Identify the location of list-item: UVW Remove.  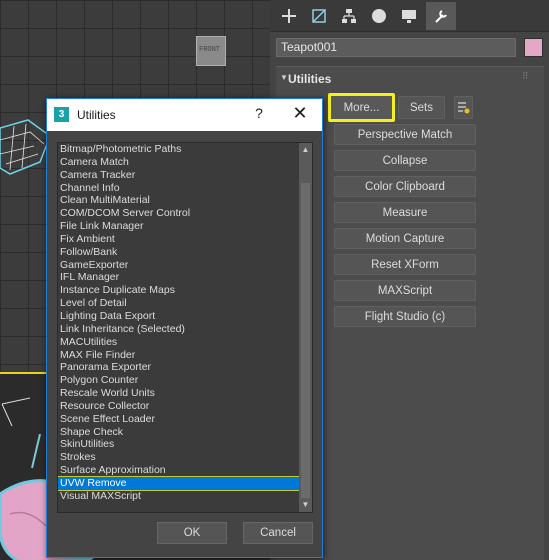
(178, 483).